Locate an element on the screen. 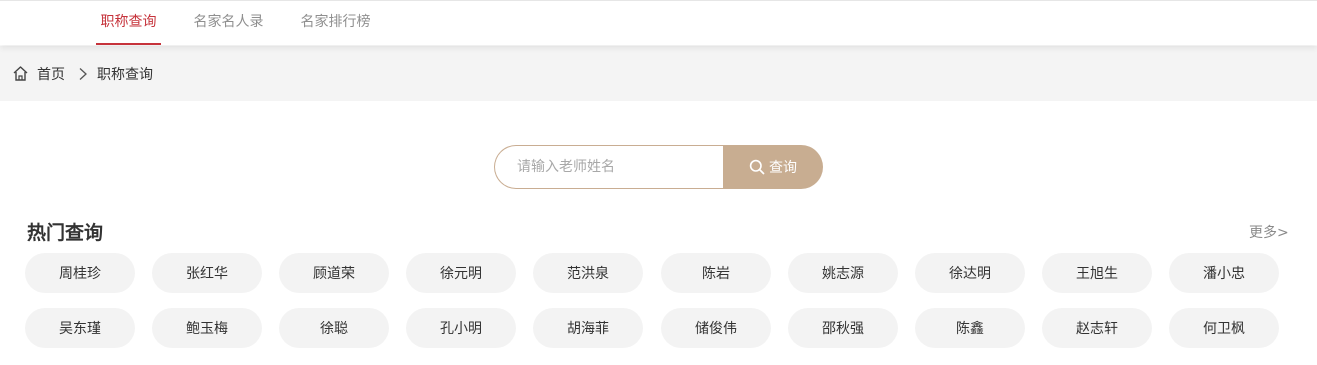 The image size is (1317, 365). search-button-label: 查询 is located at coordinates (783, 168).